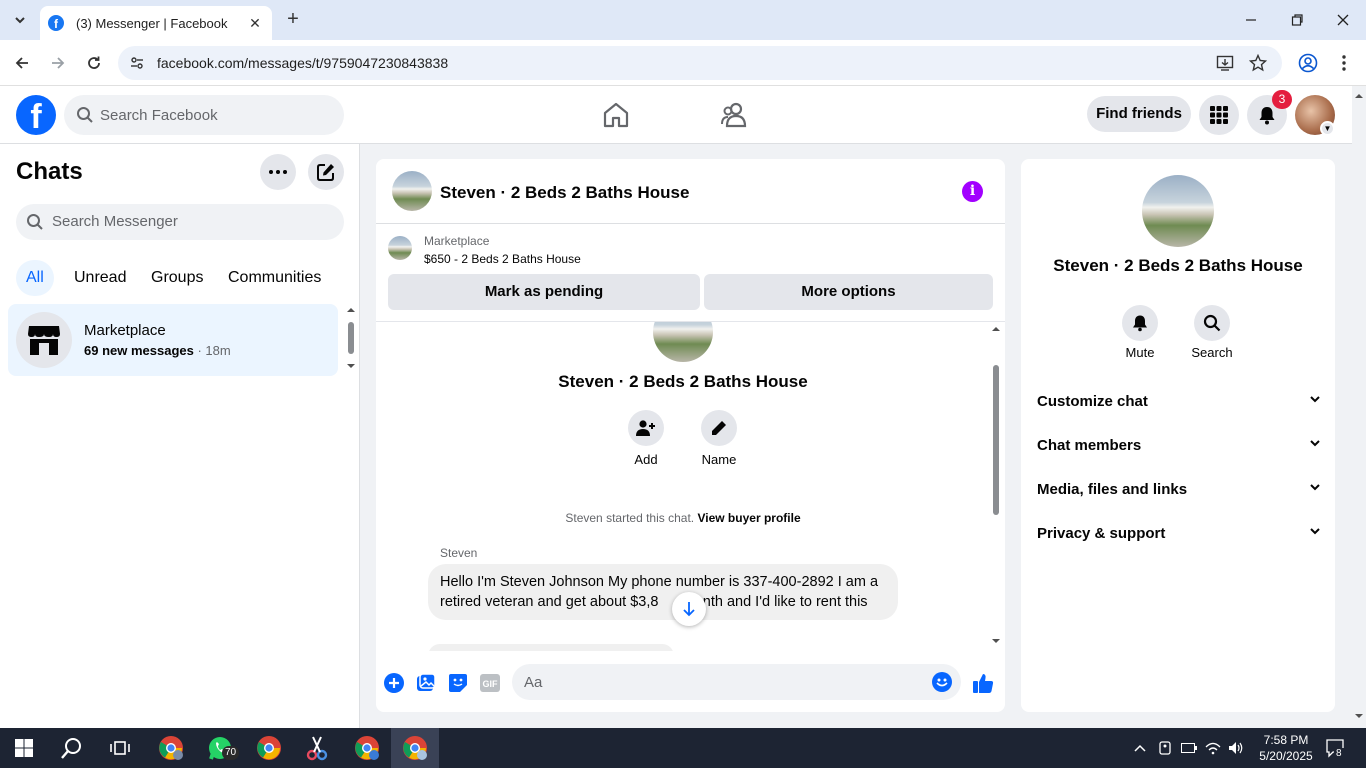  I want to click on profile-button, so click(1308, 63).